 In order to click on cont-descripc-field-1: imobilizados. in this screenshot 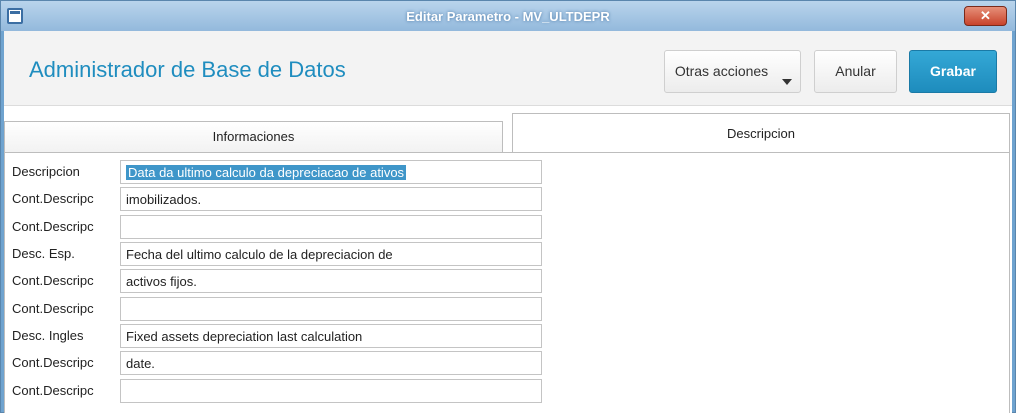, I will do `click(331, 199)`.